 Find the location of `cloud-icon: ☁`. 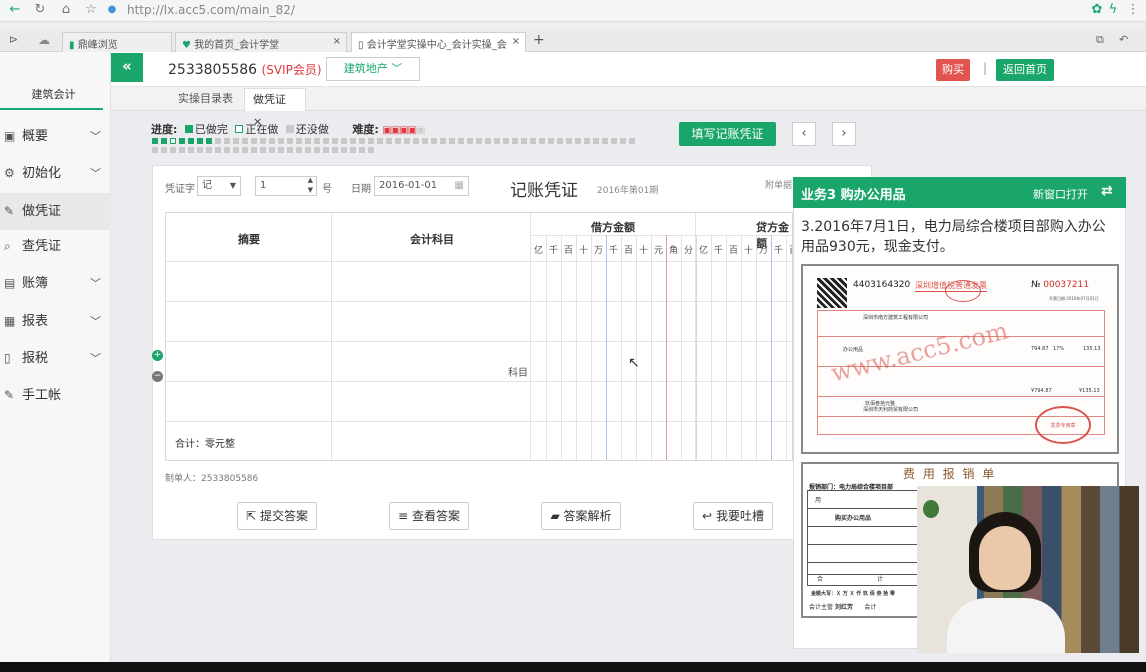

cloud-icon: ☁ is located at coordinates (44, 40).